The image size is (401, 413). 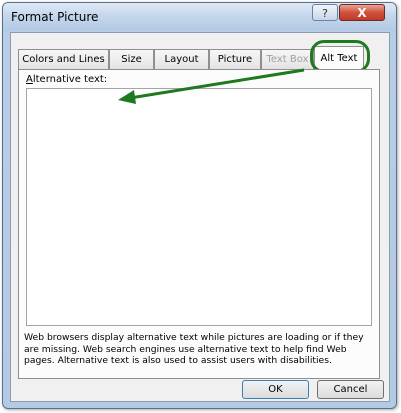 I want to click on annotation-arrow, so click(x=211, y=86).